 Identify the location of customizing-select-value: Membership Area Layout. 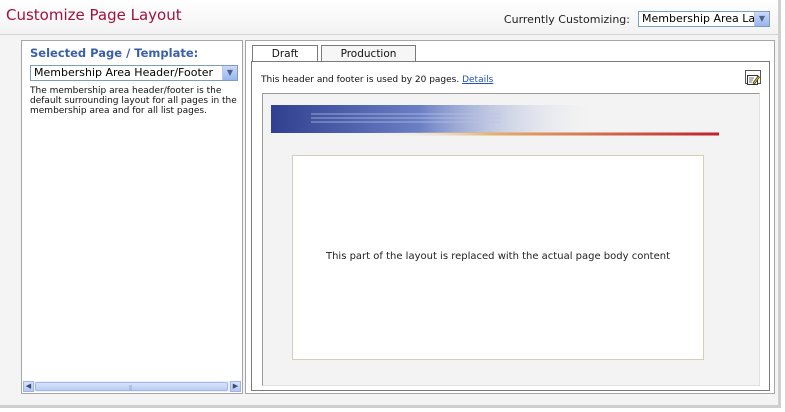
(706, 18).